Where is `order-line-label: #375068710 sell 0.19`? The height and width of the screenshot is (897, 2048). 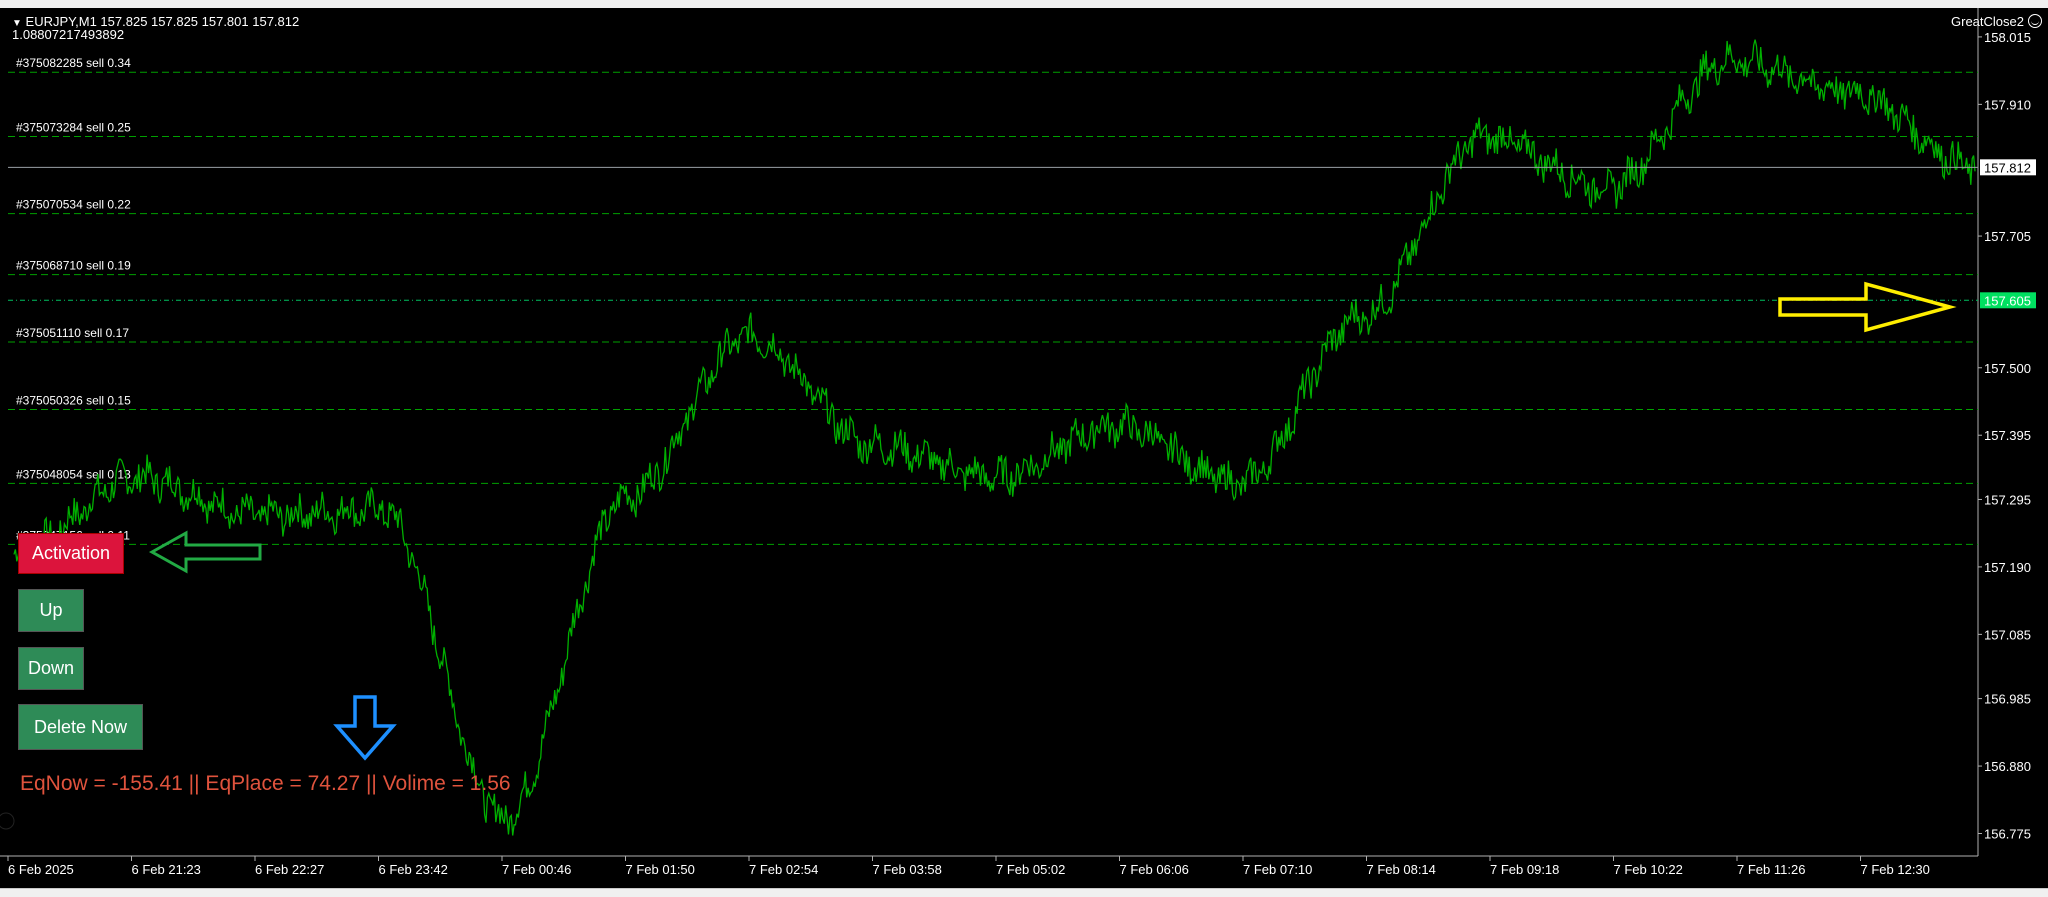 order-line-label: #375068710 sell 0.19 is located at coordinates (73, 266).